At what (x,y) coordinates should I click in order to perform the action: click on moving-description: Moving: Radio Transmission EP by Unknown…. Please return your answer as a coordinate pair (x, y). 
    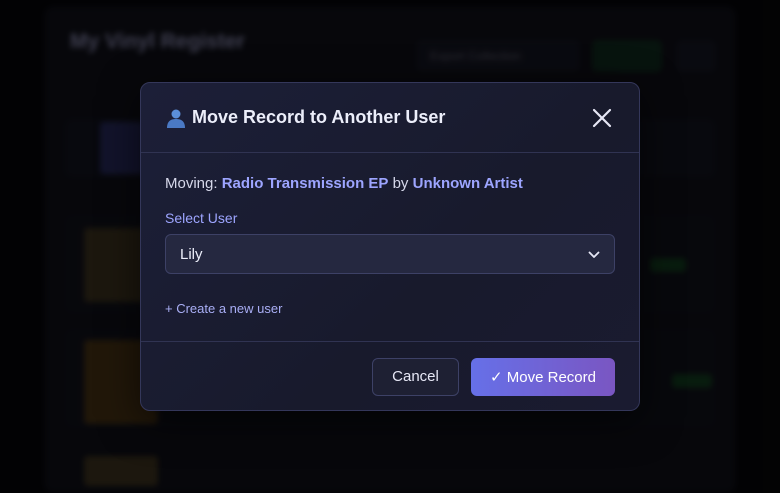
    Looking at the image, I should click on (390, 183).